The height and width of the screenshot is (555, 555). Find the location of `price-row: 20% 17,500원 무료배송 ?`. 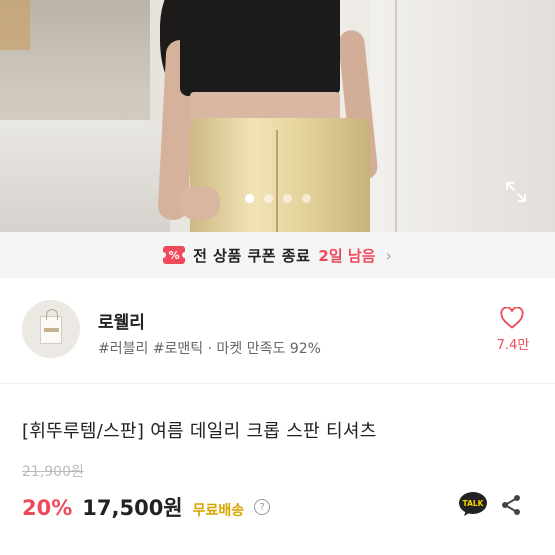

price-row: 20% 17,500원 무료배송 ? is located at coordinates (146, 507).